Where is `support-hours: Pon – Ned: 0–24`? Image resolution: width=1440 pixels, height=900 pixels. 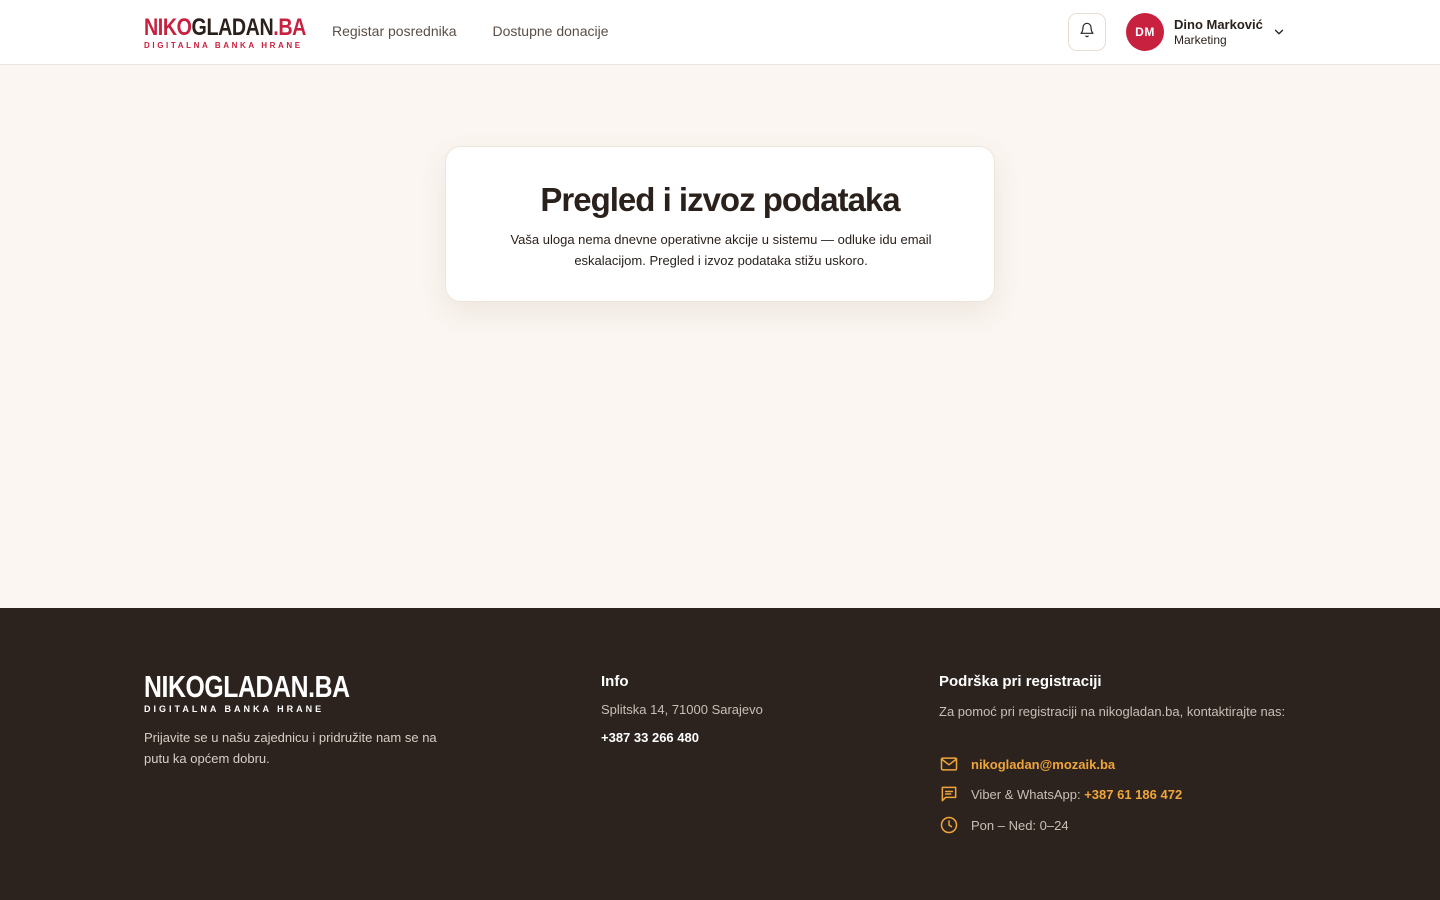
support-hours: Pon – Ned: 0–24 is located at coordinates (1020, 825).